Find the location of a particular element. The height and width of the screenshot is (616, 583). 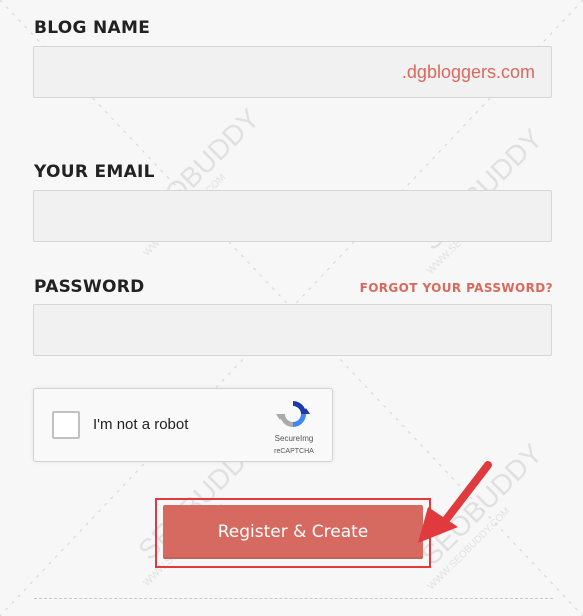

email-label: YOUR EMAIL is located at coordinates (94, 172).